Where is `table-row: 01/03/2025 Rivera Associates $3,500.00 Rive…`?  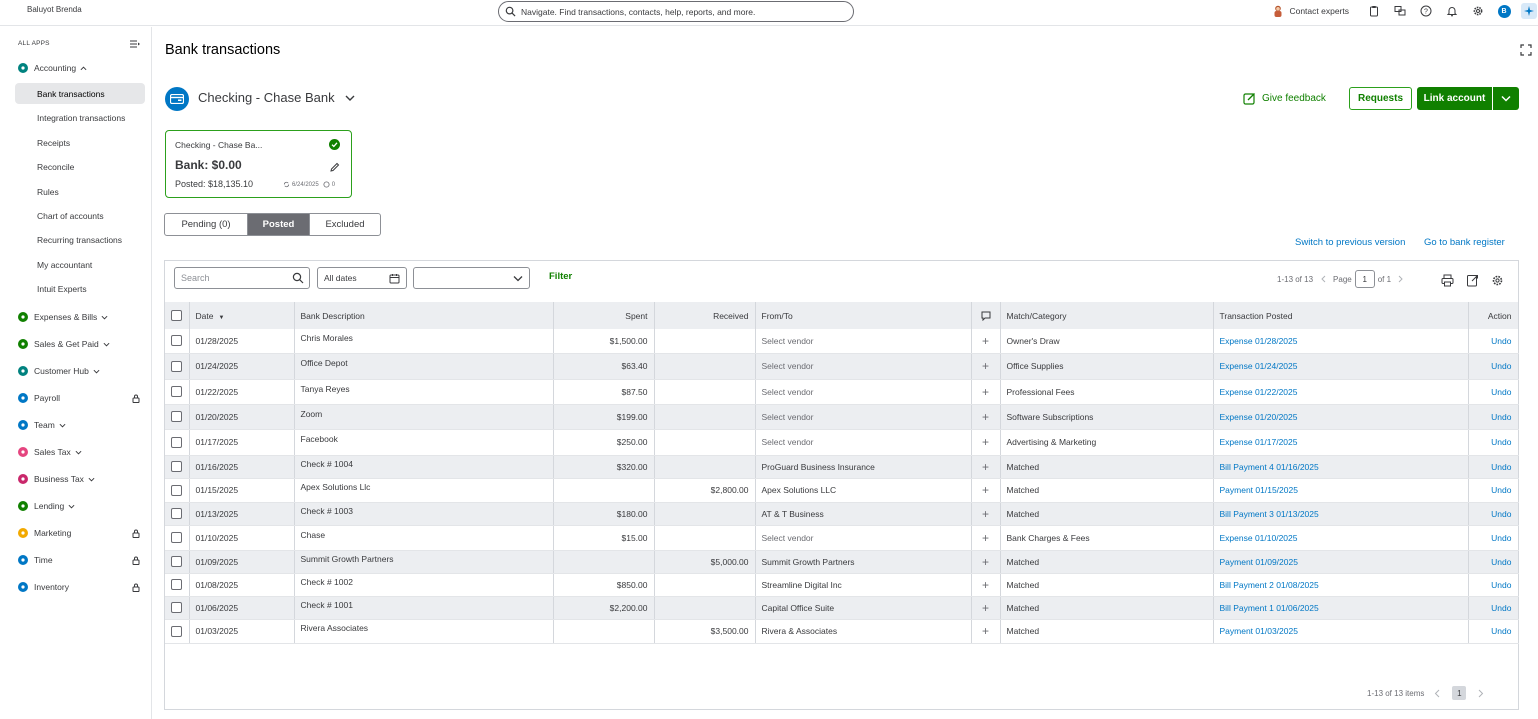
table-row: 01/03/2025 Rivera Associates $3,500.00 Rive… is located at coordinates (842, 631).